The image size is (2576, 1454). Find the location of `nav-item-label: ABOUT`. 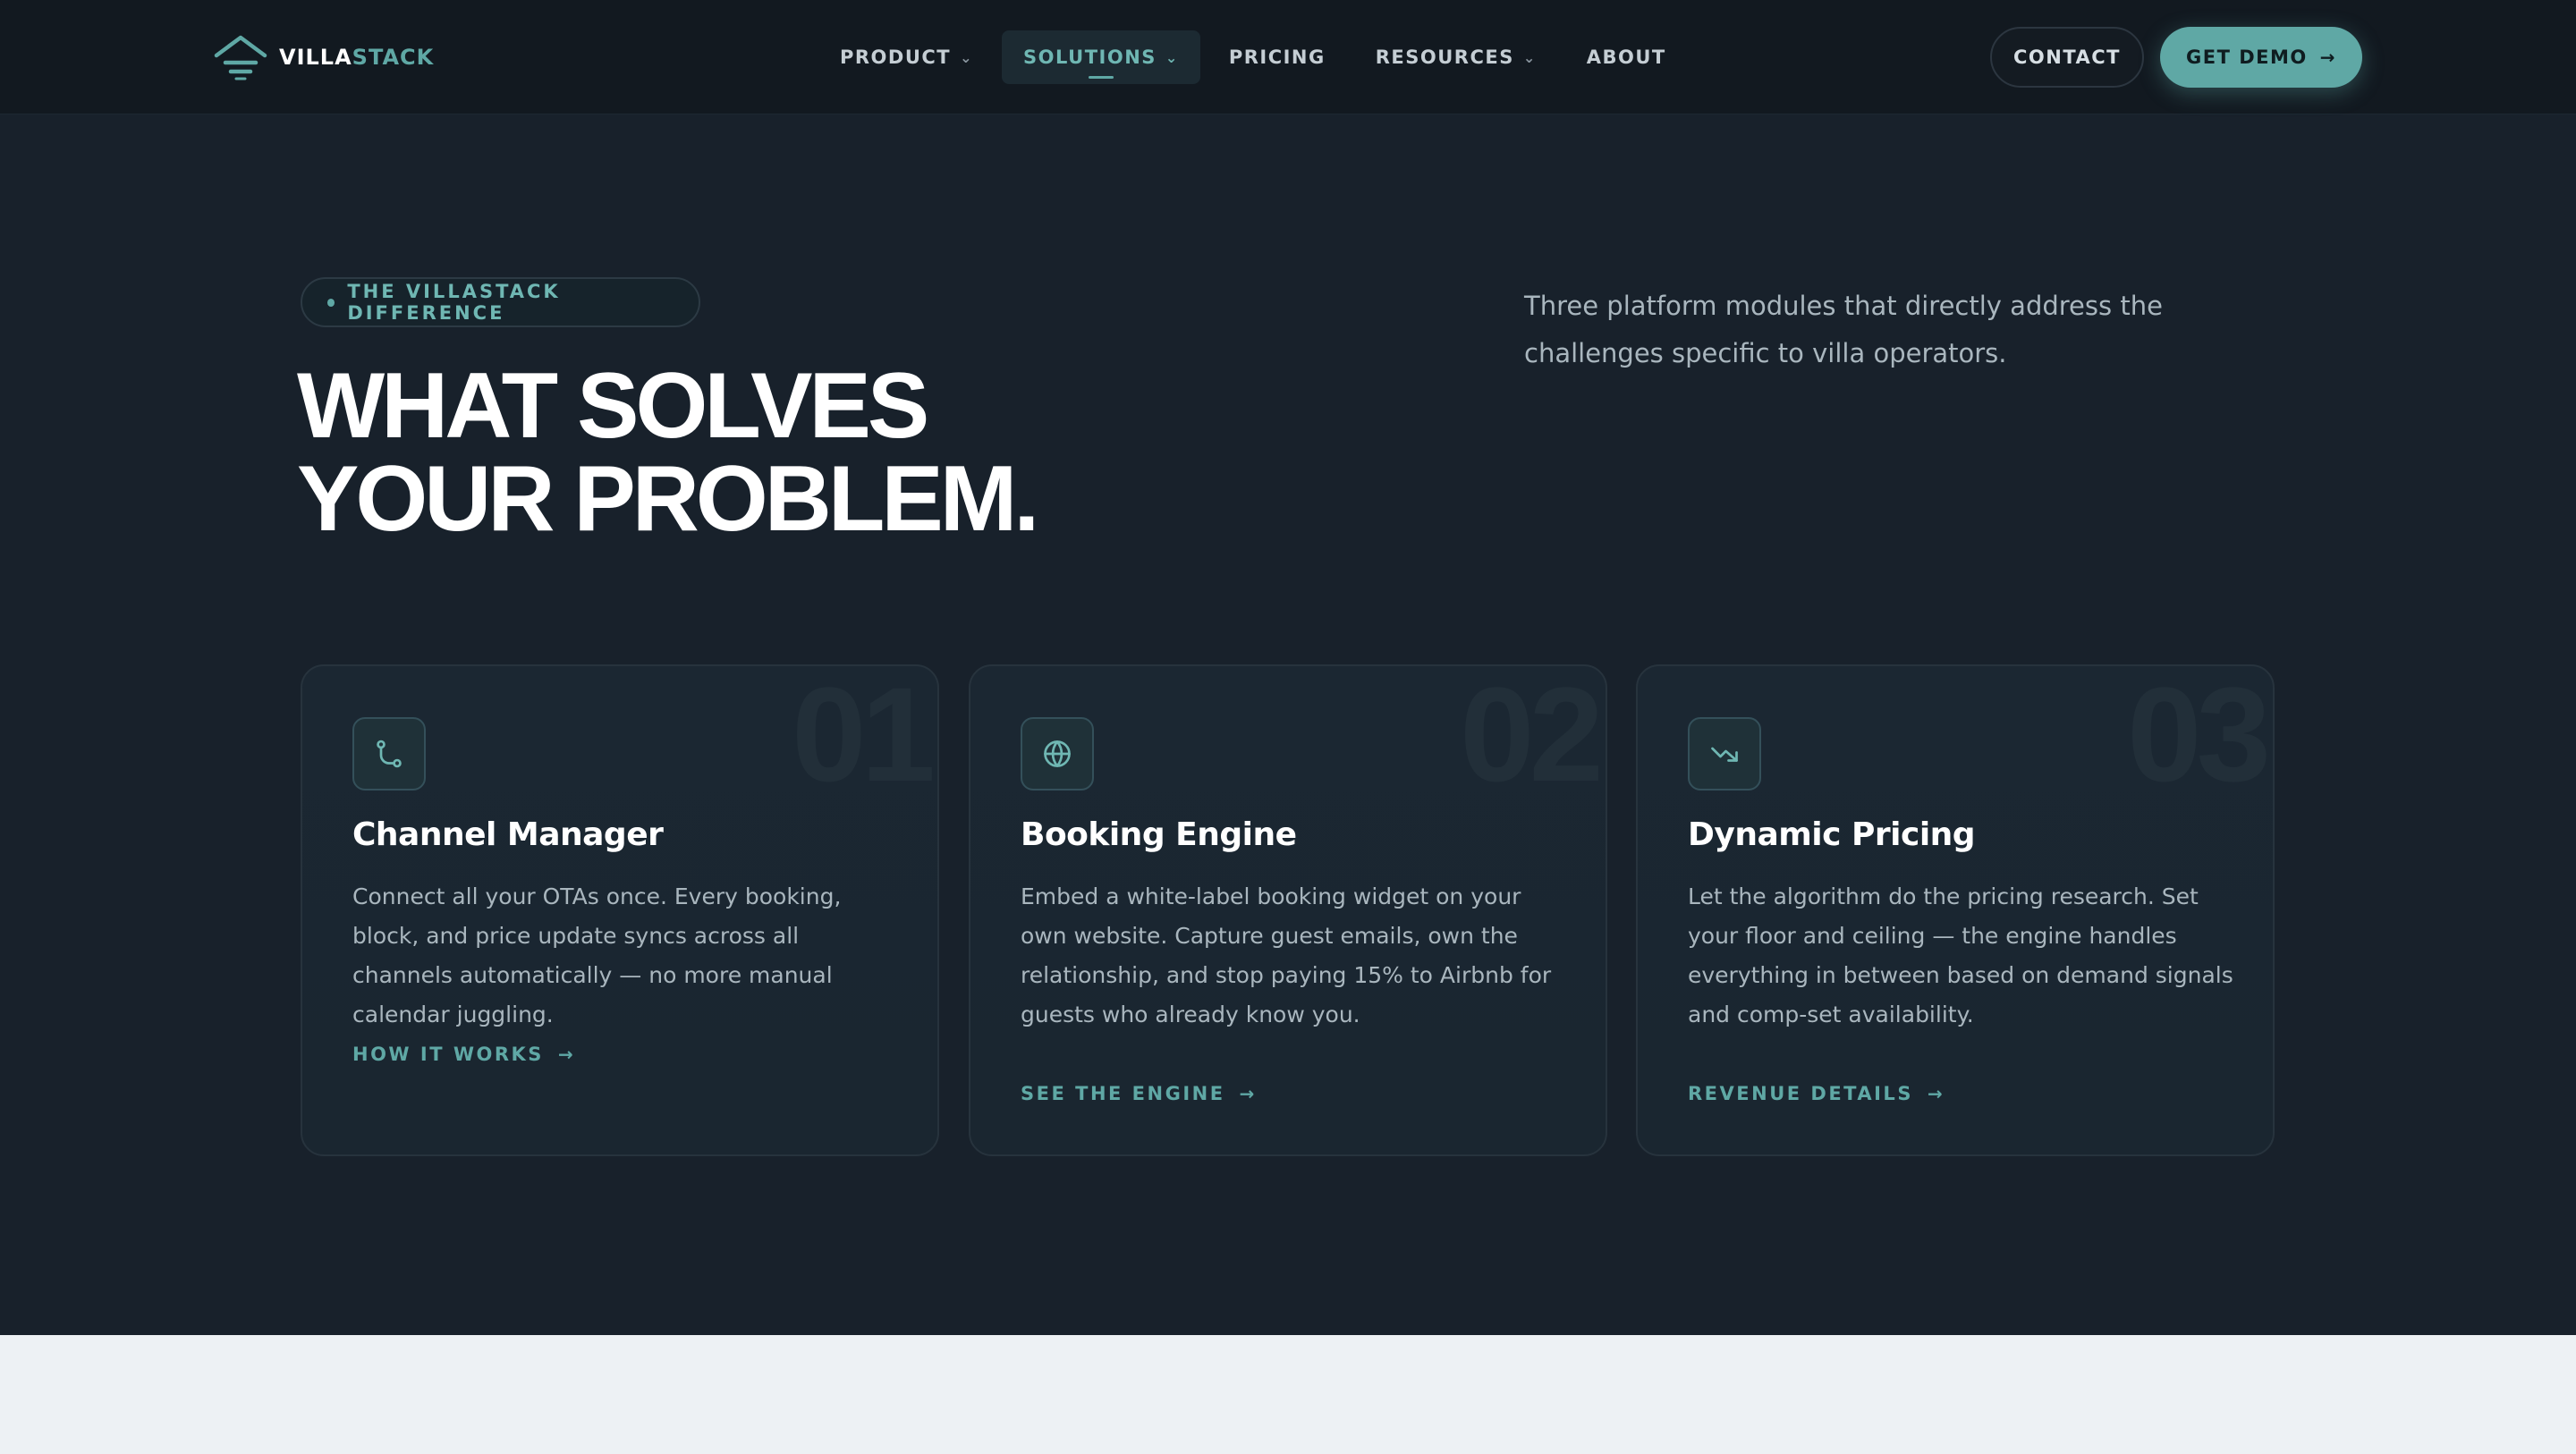

nav-item-label: ABOUT is located at coordinates (1626, 57).